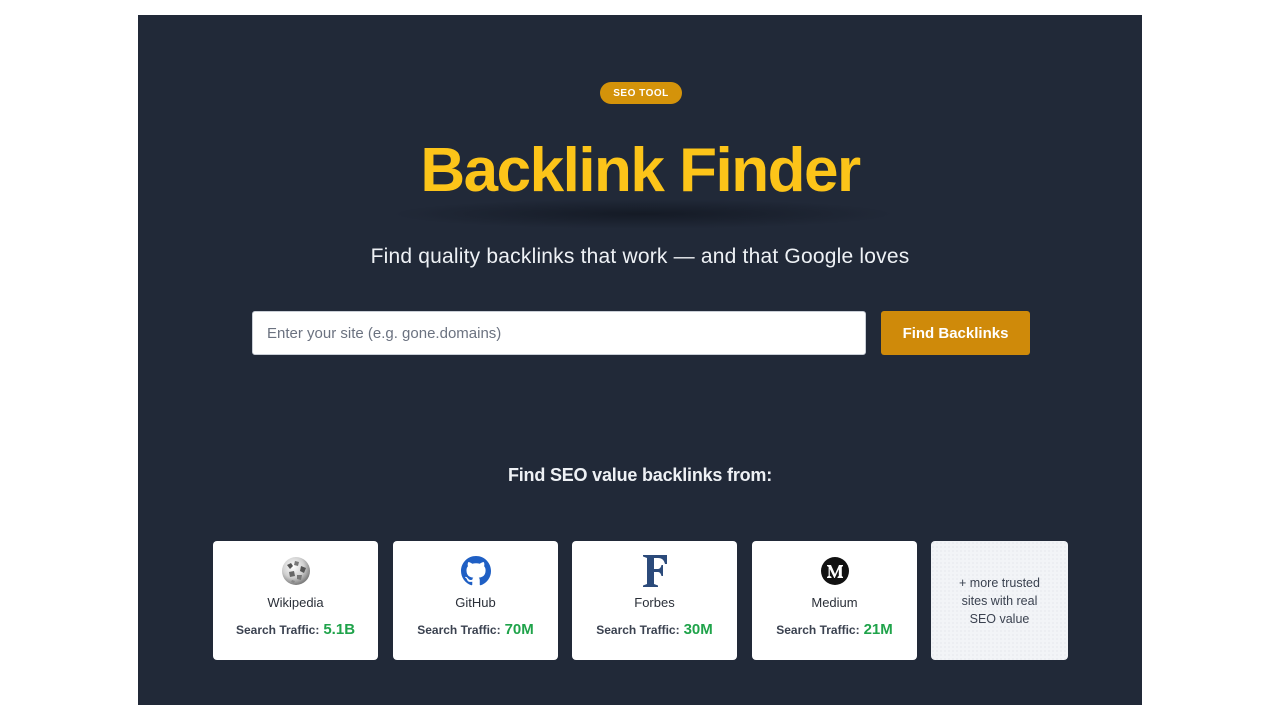 The width and height of the screenshot is (1280, 720). I want to click on source-name: Wikipedia, so click(295, 602).